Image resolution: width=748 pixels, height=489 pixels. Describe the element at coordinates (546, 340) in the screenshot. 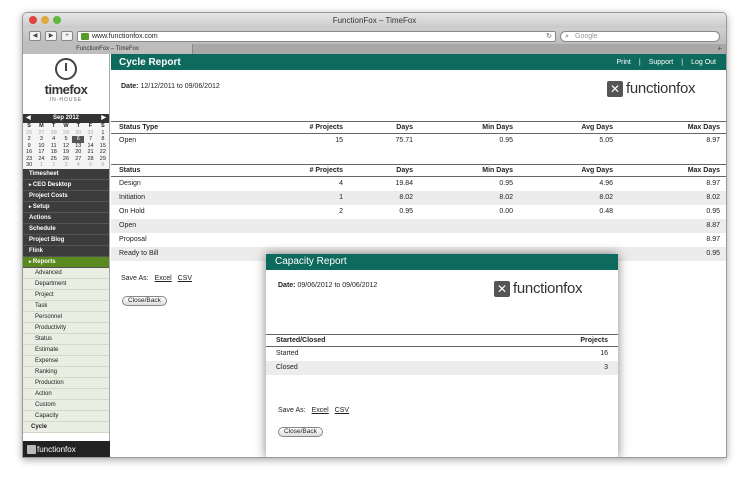

I see `column-header: Projects` at that location.